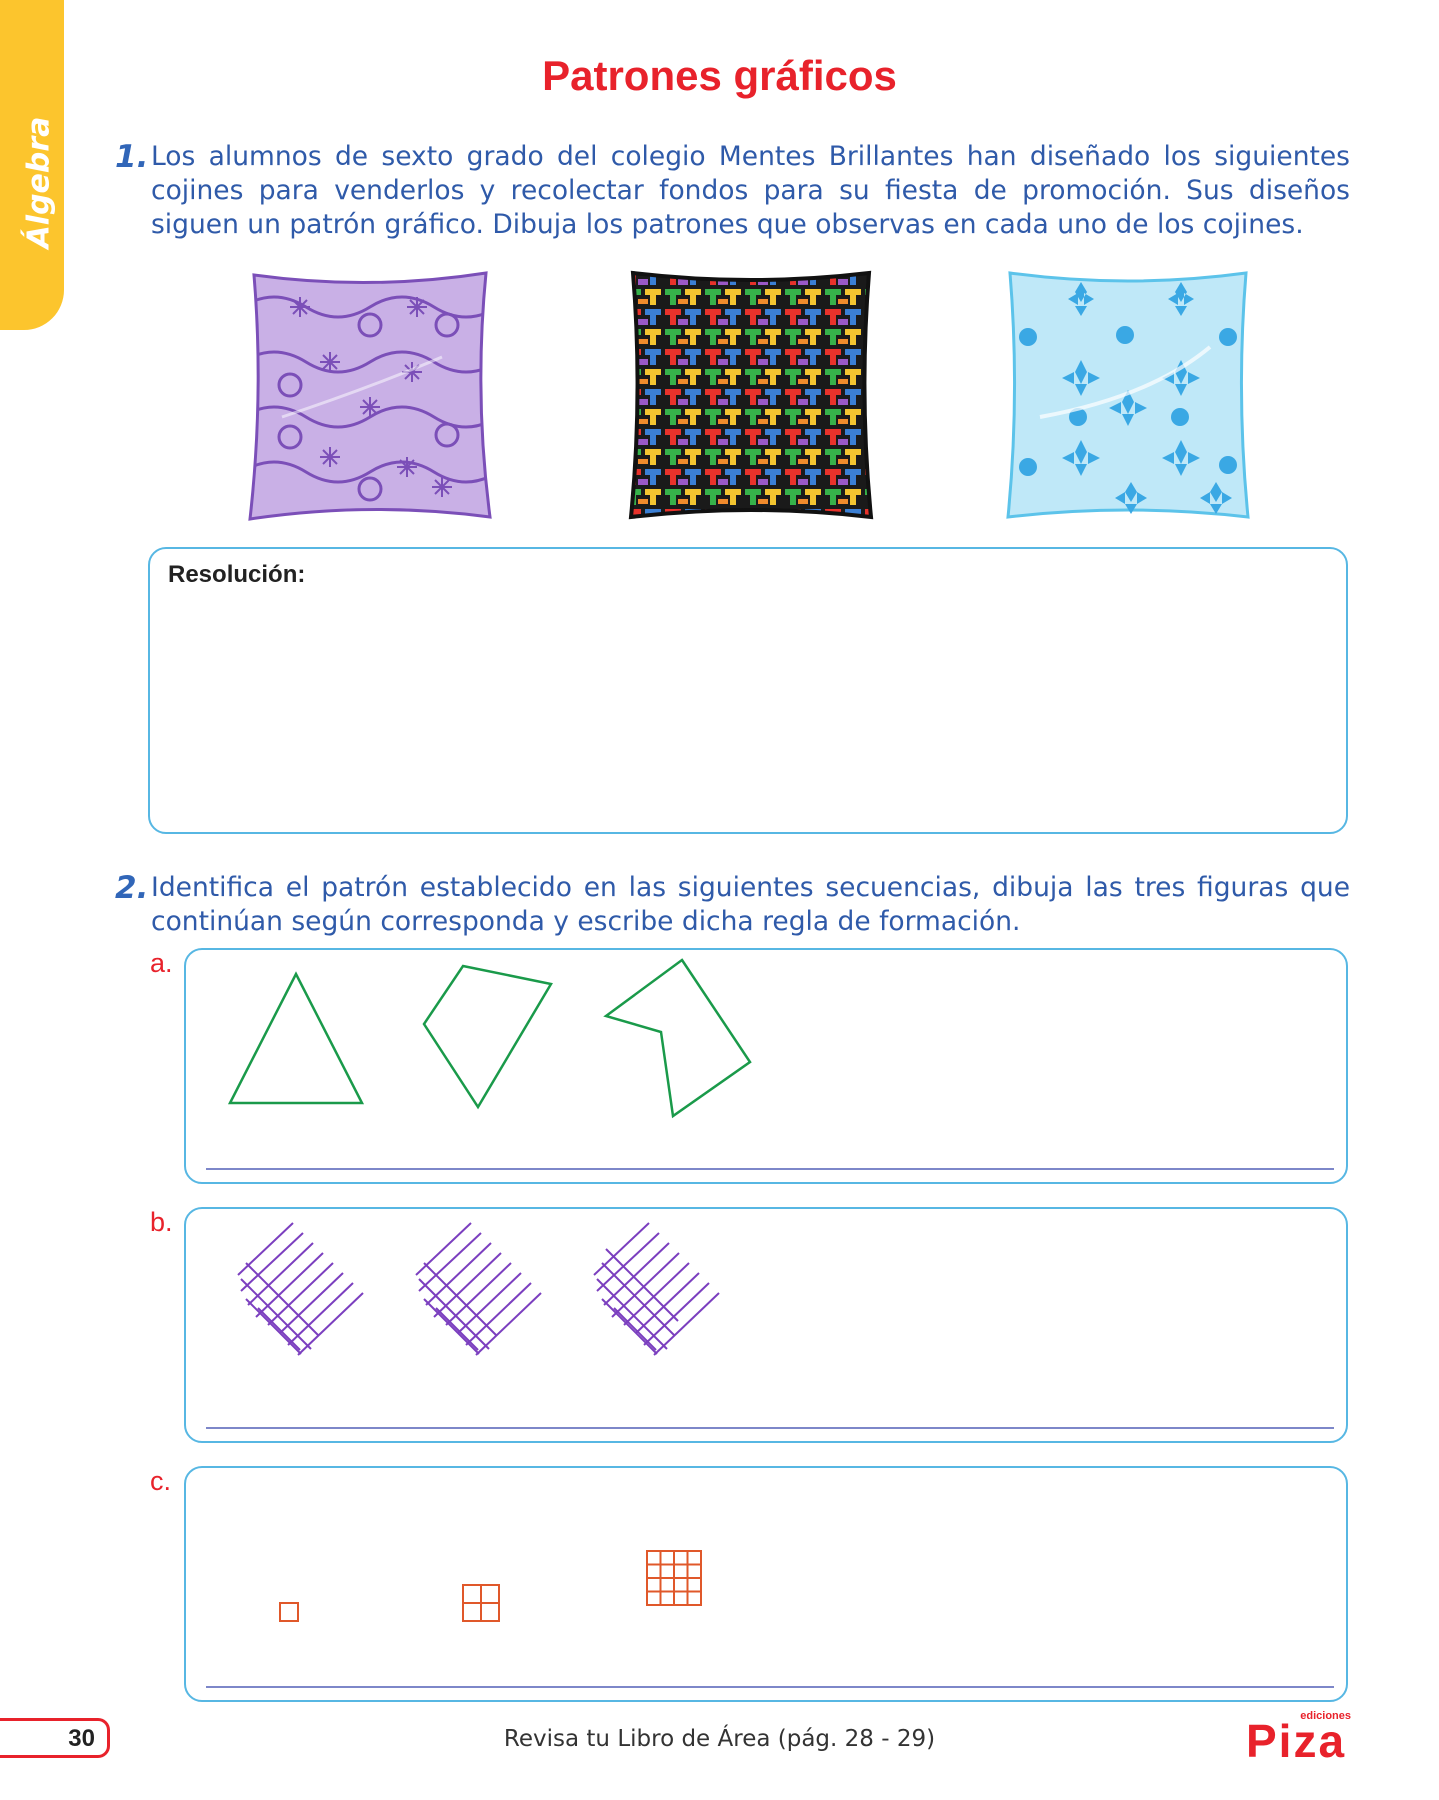  What do you see at coordinates (719, 75) in the screenshot?
I see `page-title: Patrones gráficos` at bounding box center [719, 75].